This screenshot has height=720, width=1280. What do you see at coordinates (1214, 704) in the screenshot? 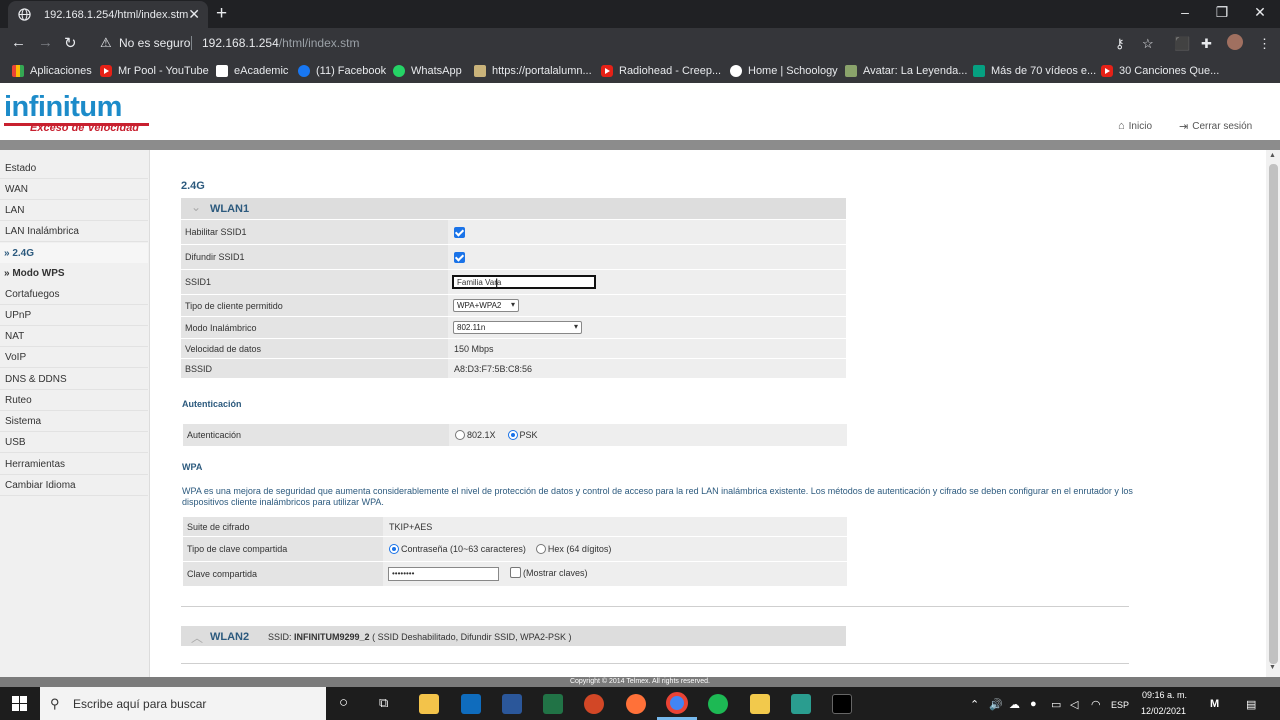
I see `app-tray-icon: M` at bounding box center [1214, 704].